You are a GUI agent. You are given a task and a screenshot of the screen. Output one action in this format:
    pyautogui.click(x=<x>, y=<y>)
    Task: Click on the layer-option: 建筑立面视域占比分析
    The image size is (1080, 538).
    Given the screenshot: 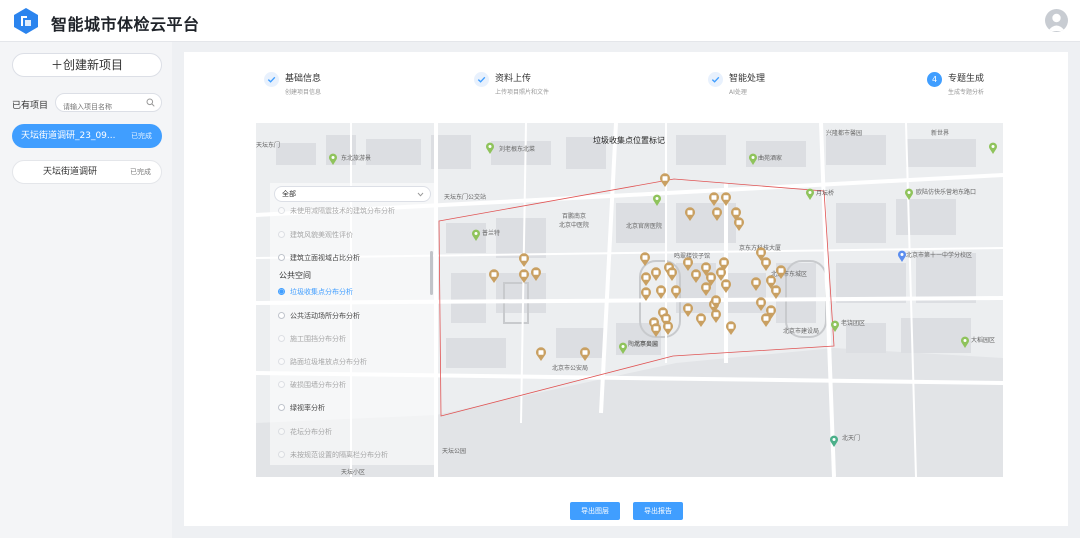 What is the action you would take?
    pyautogui.click(x=319, y=258)
    